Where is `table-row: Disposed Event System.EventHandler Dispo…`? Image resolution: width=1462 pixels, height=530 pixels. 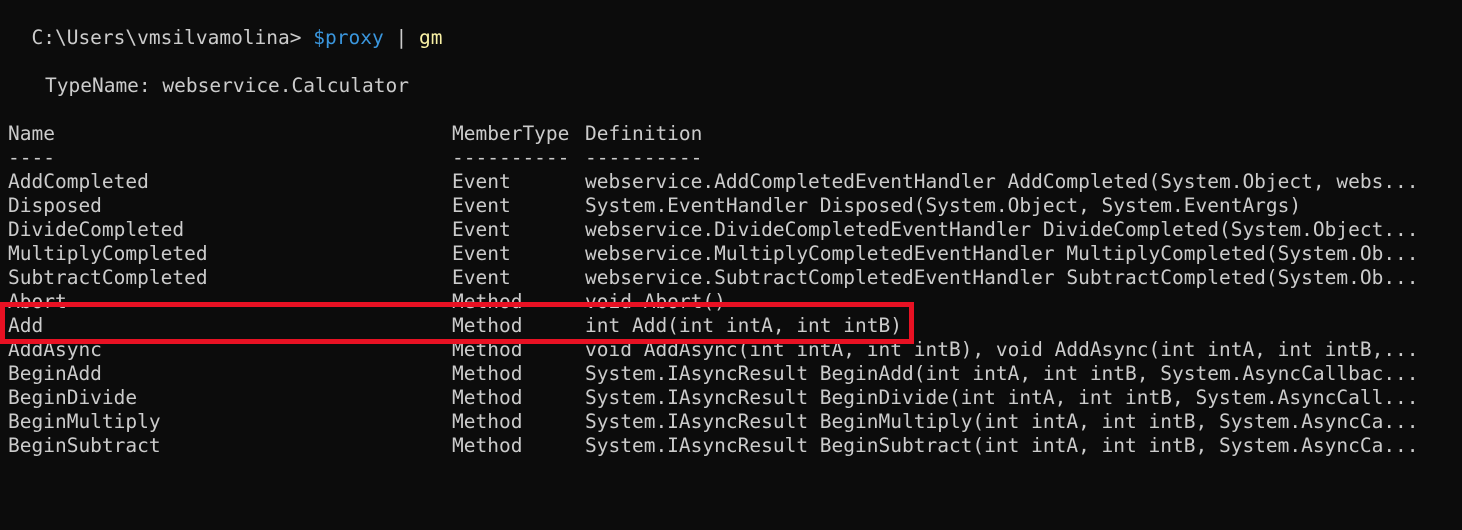
table-row: Disposed Event System.EventHandler Dispo… is located at coordinates (654, 206).